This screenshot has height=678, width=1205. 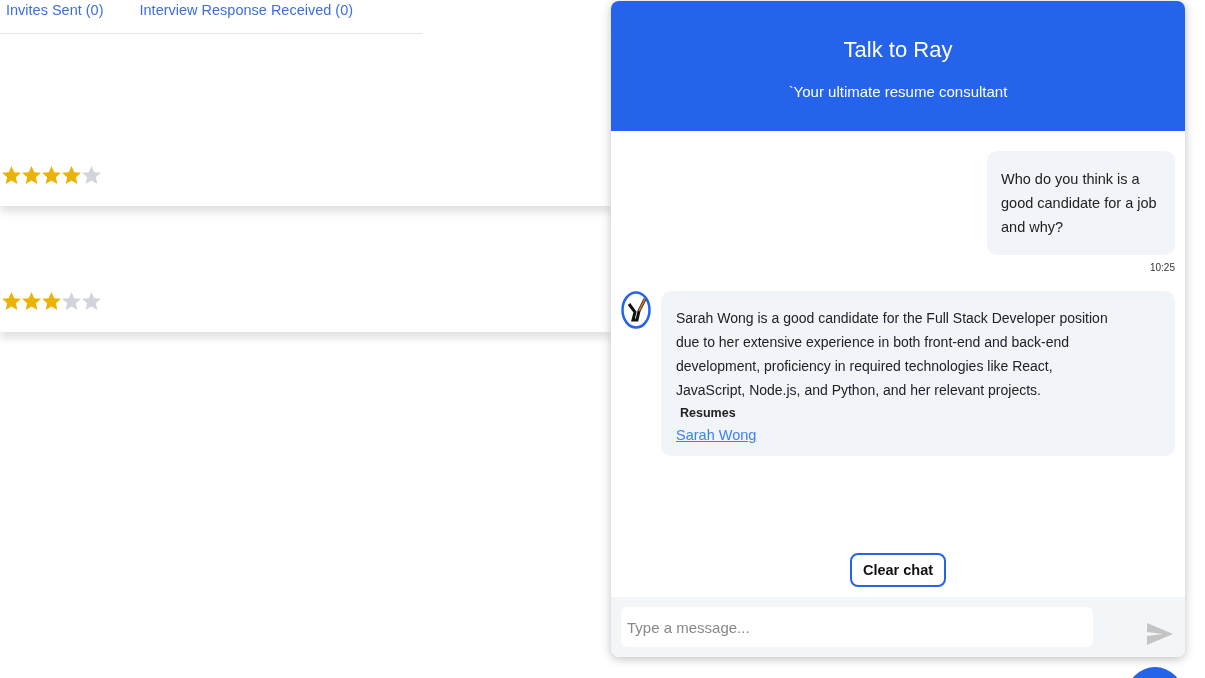 I want to click on message-time: 10:25, so click(x=1162, y=267).